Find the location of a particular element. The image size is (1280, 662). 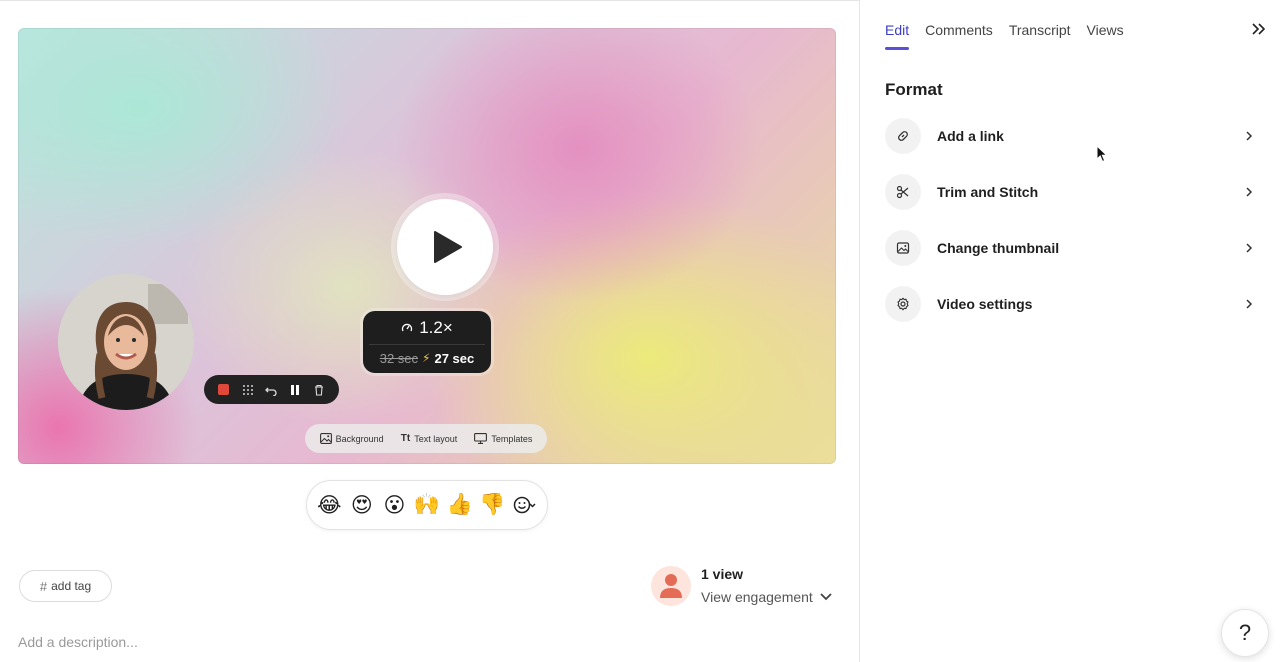

add-reaction-button is located at coordinates (525, 505).